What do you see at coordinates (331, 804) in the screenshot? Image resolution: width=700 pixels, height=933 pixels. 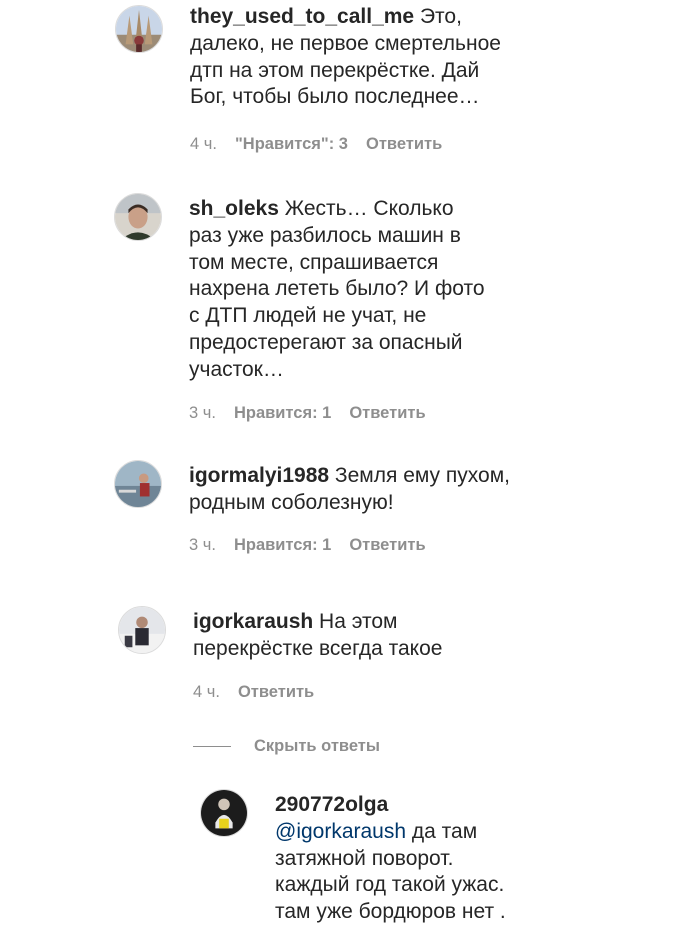 I see `reply-username: 290772olga` at bounding box center [331, 804].